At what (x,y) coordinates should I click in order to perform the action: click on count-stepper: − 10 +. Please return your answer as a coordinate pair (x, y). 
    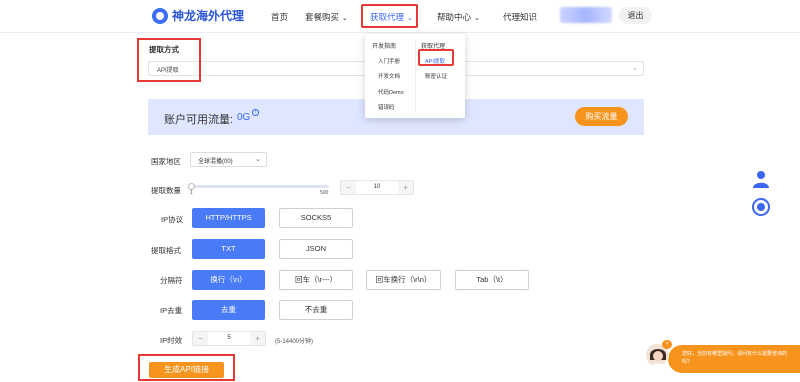
    Looking at the image, I should click on (377, 187).